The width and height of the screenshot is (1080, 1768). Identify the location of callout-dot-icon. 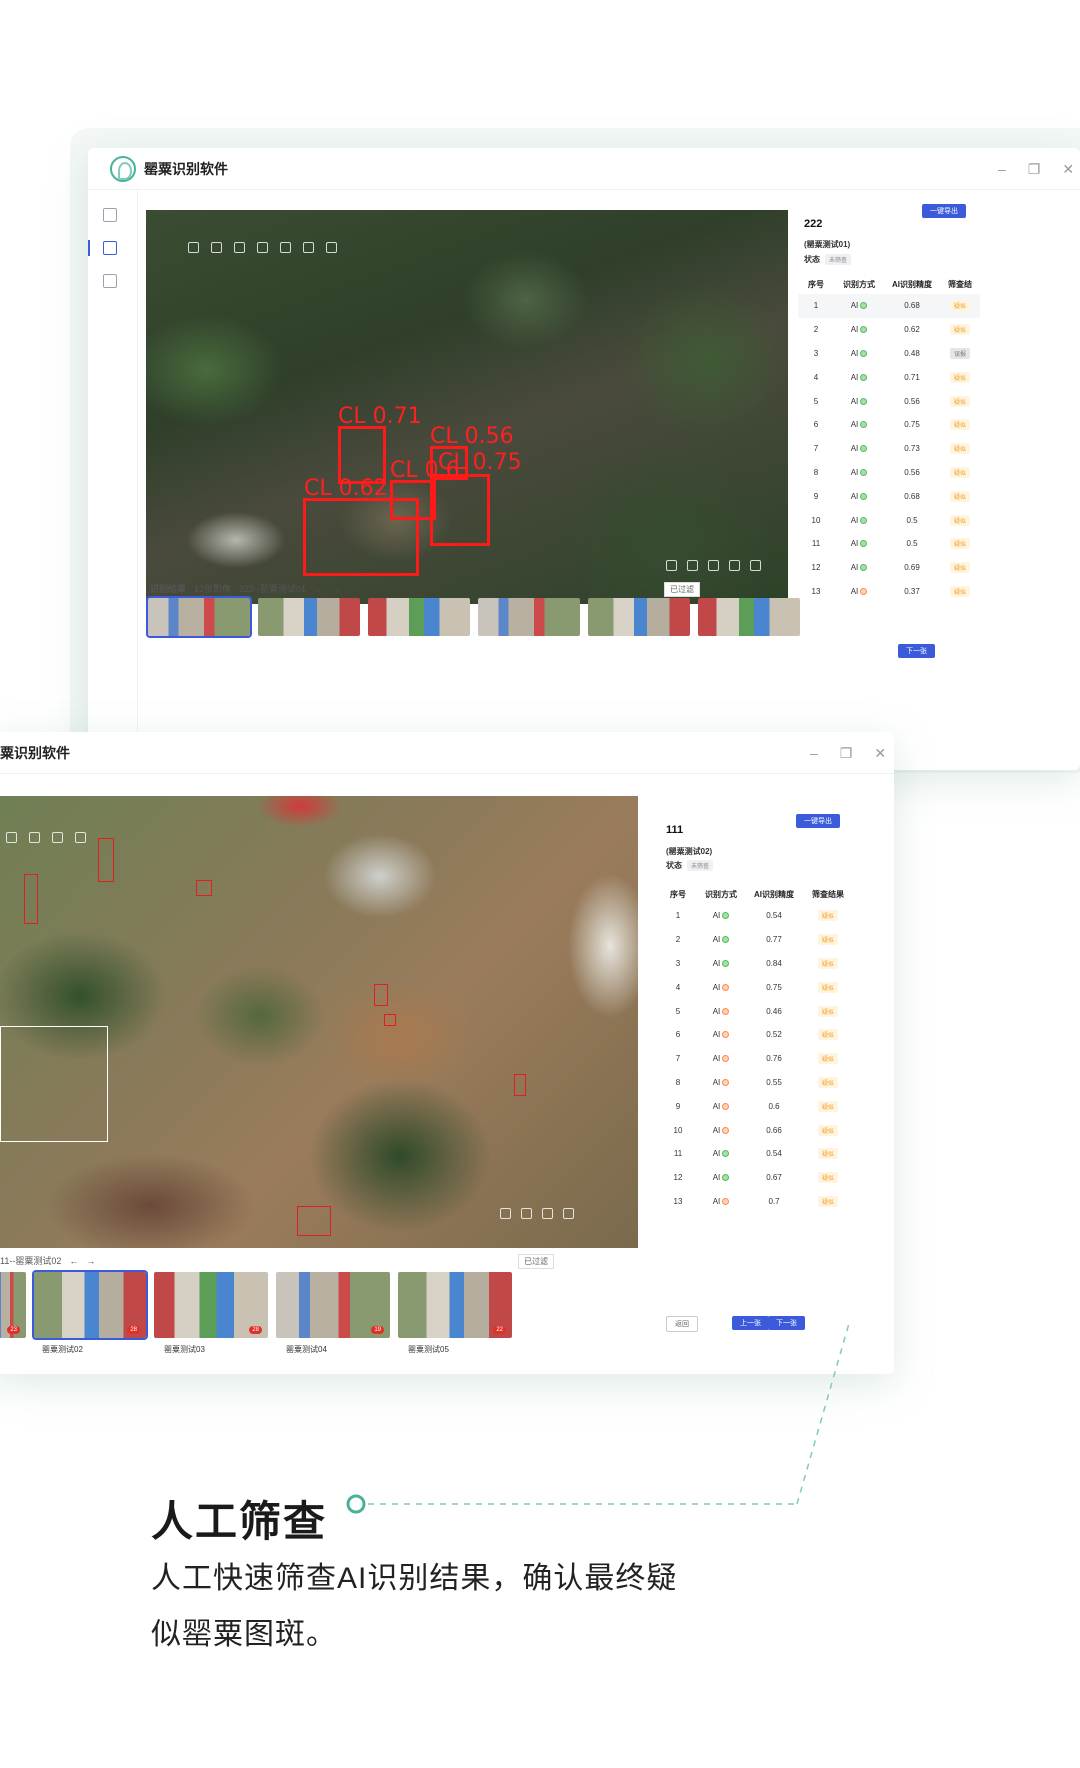
(356, 1504).